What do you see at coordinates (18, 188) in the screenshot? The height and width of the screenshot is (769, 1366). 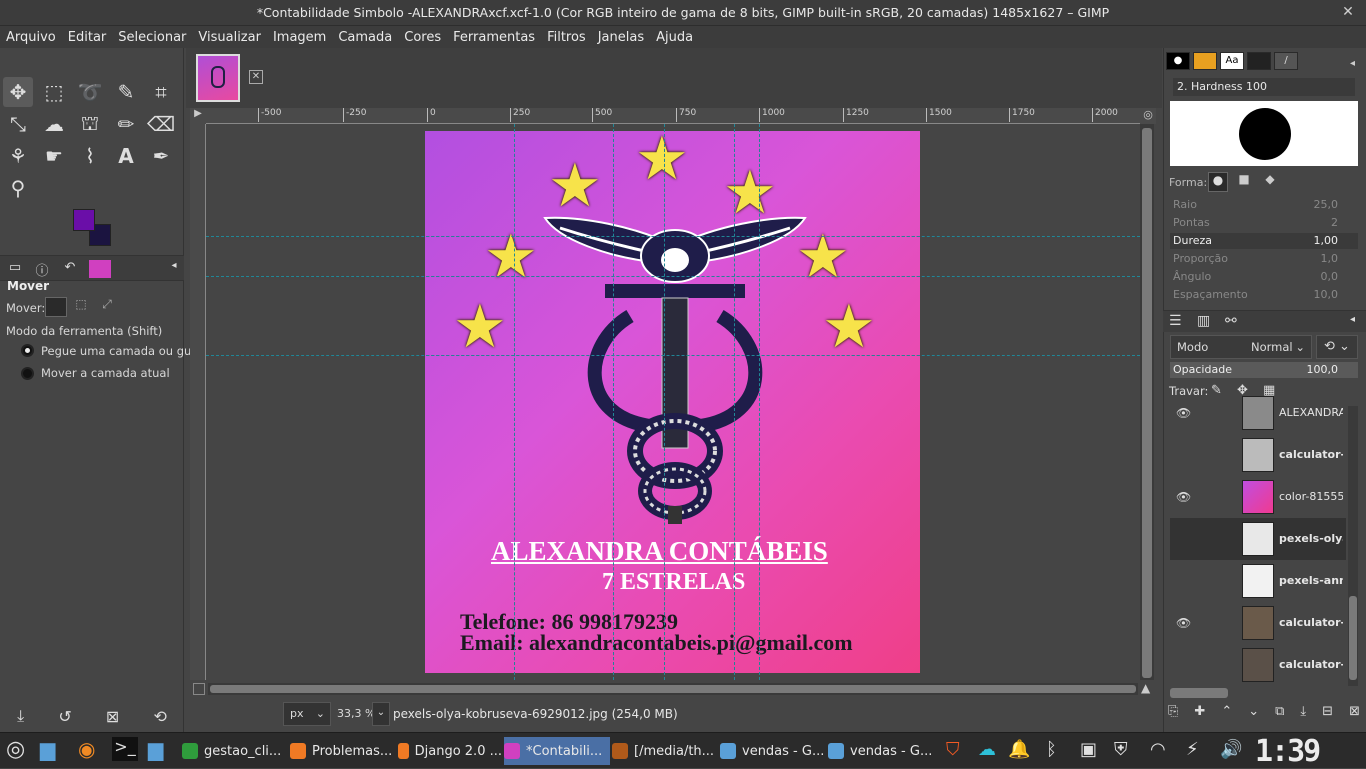 I see `zoom-icon: ⚲` at bounding box center [18, 188].